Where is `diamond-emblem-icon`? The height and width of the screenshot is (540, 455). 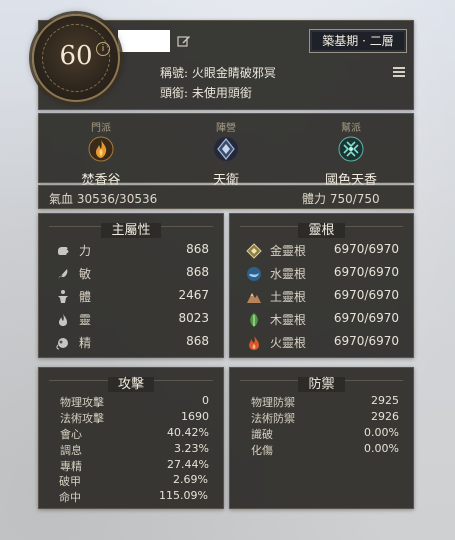 diamond-emblem-icon is located at coordinates (226, 149).